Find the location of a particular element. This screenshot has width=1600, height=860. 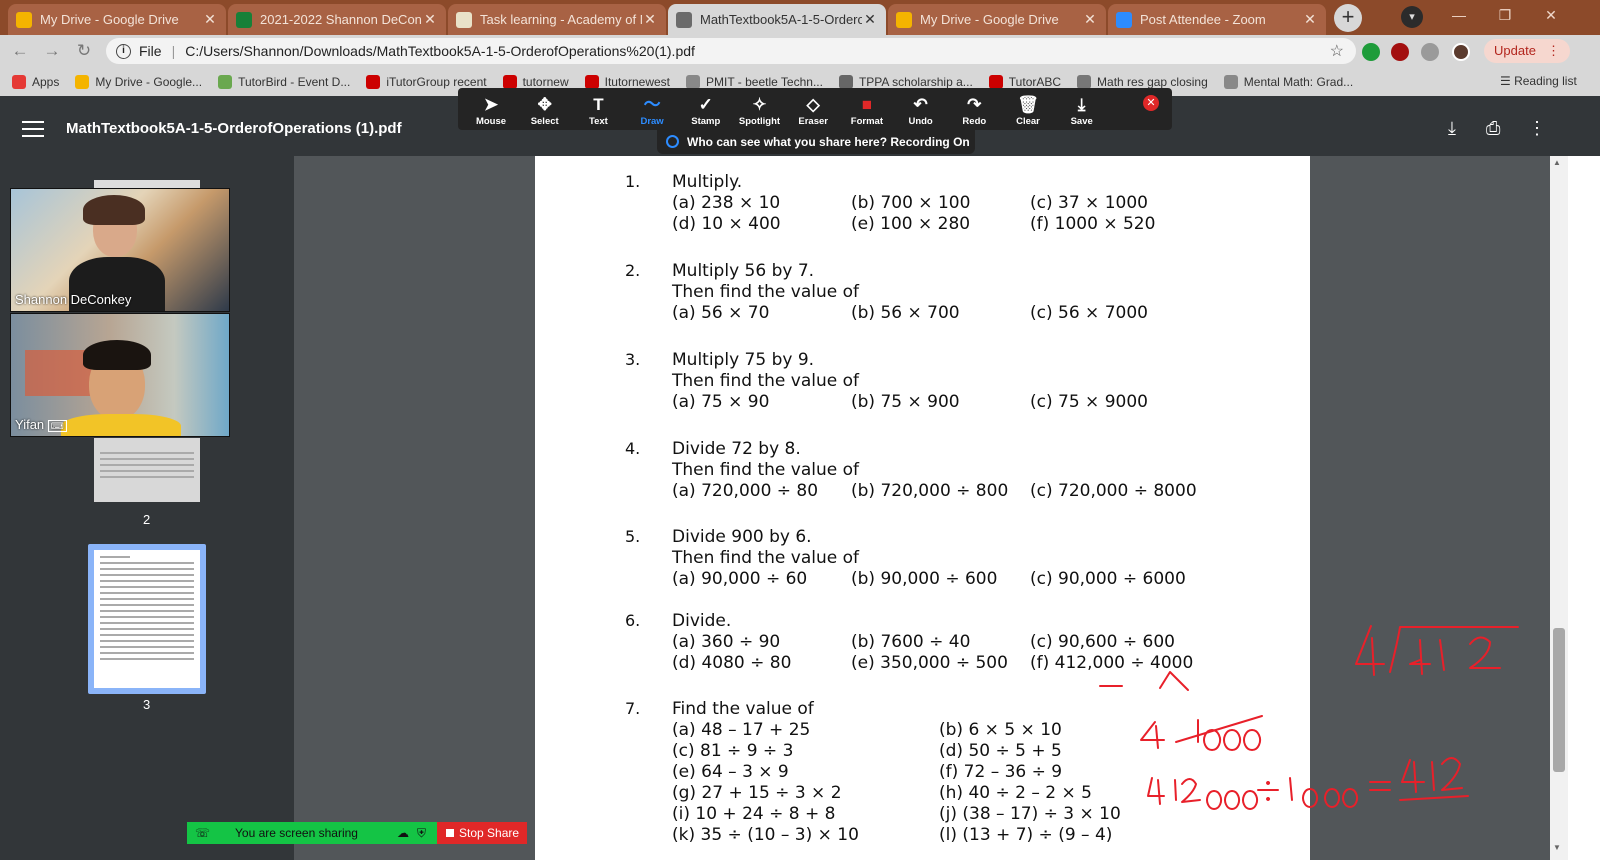

problem-item: (b) 56 × 700 is located at coordinates (905, 313).